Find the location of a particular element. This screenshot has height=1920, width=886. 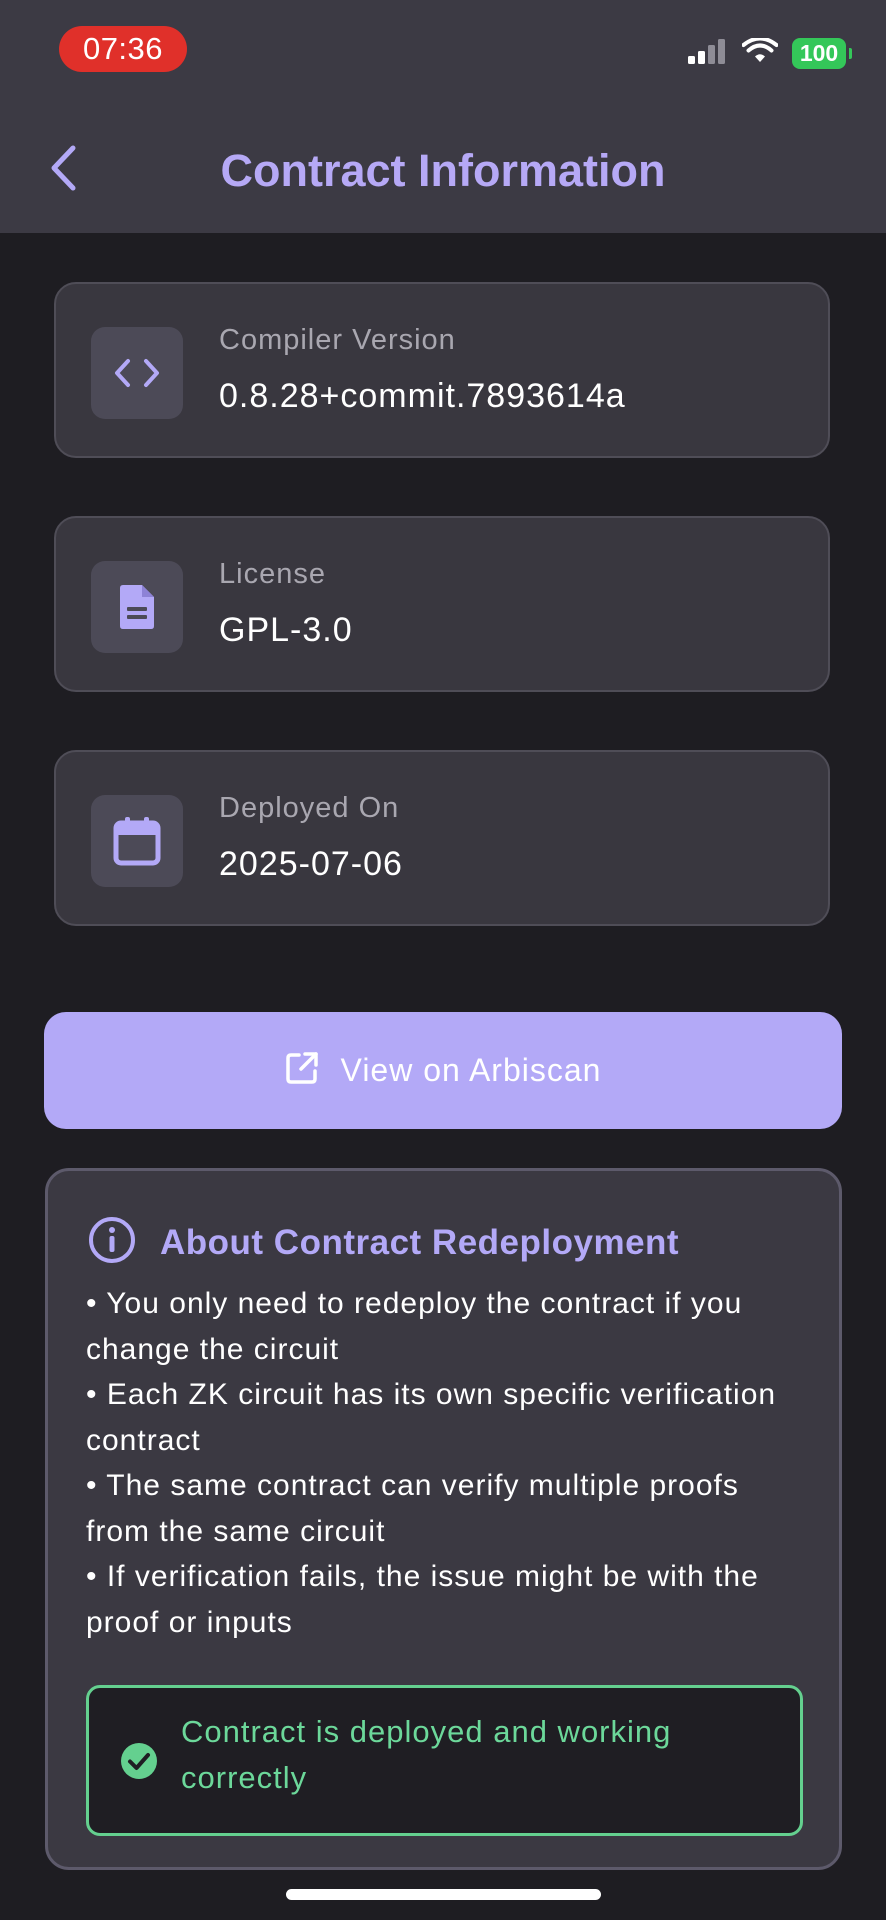

compiler-version-label: Compiler Version is located at coordinates (337, 340).